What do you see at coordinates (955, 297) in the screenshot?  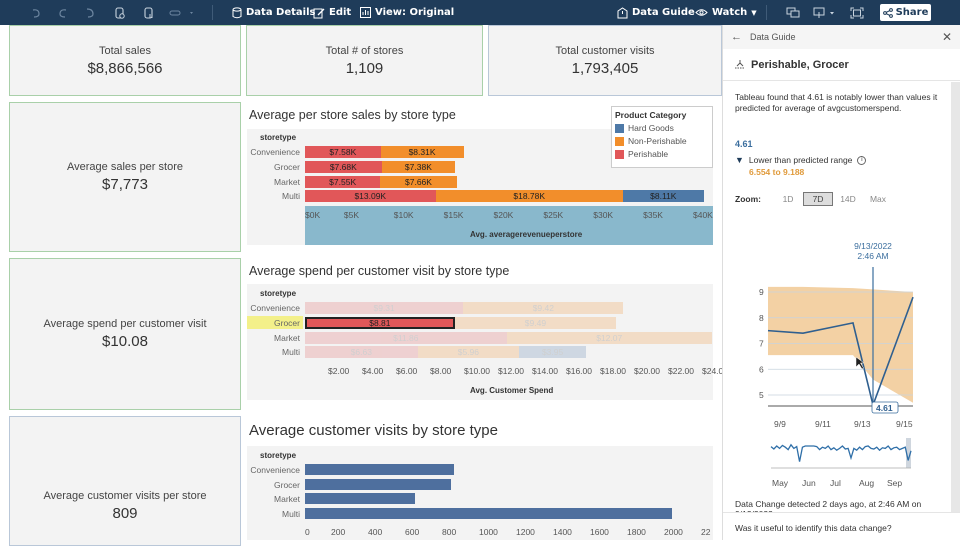 I see `scrollbar` at bounding box center [955, 297].